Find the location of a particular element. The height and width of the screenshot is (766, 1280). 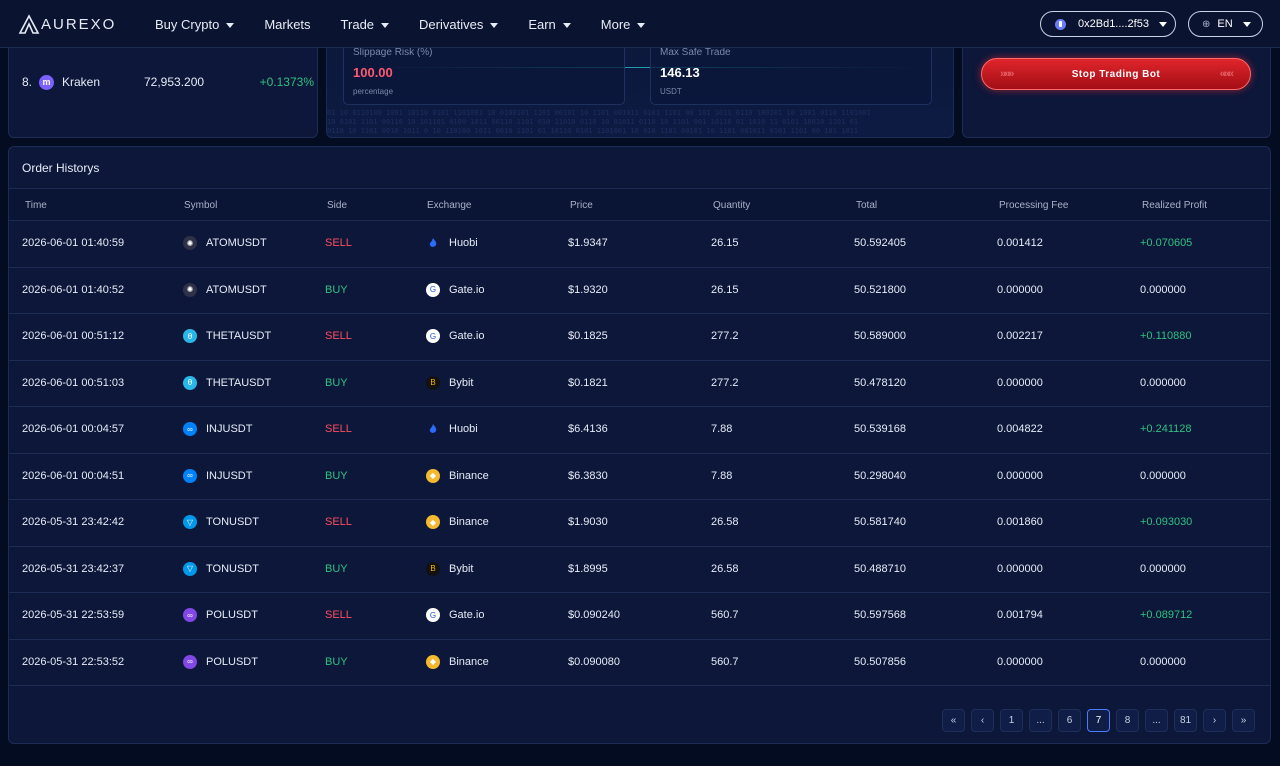

exchange-price: 72,953.200 is located at coordinates (174, 82).